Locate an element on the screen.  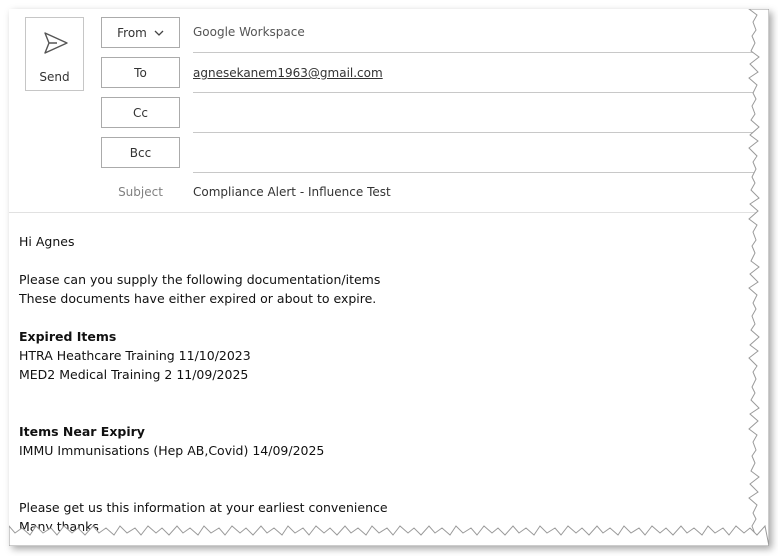
bcc-button: Bcc is located at coordinates (140, 152).